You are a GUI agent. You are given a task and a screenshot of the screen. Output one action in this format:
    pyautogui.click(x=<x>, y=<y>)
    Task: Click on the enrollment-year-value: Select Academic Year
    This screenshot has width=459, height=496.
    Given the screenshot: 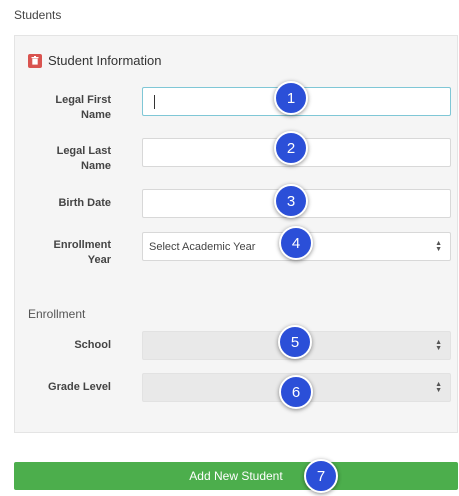 What is the action you would take?
    pyautogui.click(x=202, y=246)
    